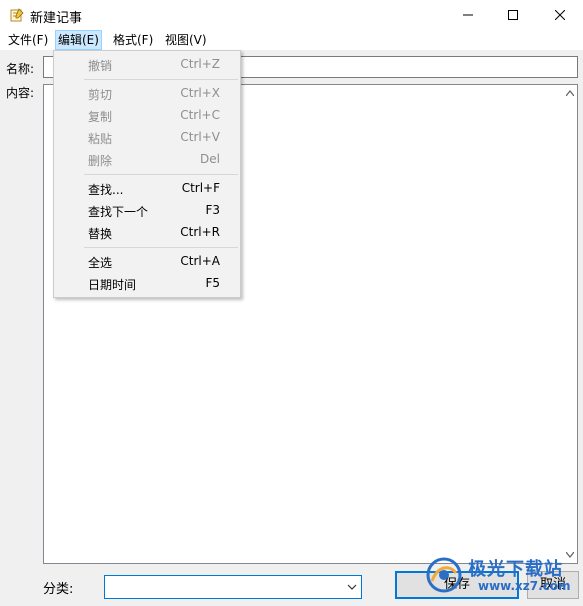 The height and width of the screenshot is (606, 583). Describe the element at coordinates (570, 93) in the screenshot. I see `scroll-up-icon` at that location.